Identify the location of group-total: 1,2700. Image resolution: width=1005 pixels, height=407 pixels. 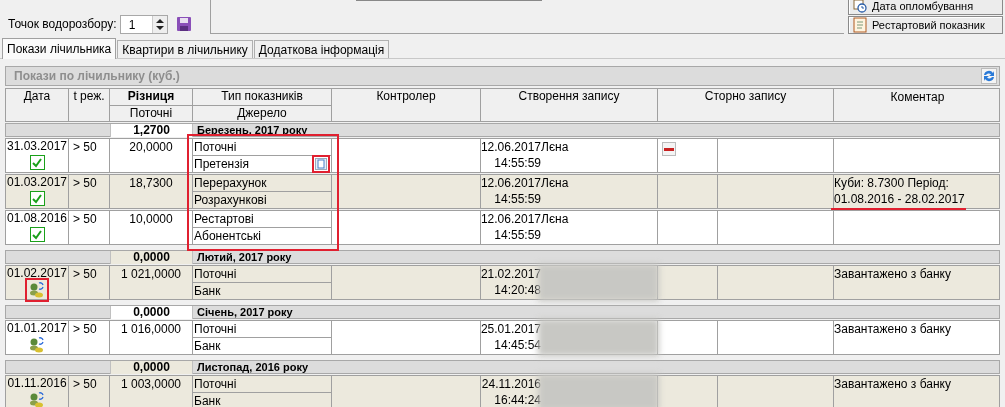
(151, 130).